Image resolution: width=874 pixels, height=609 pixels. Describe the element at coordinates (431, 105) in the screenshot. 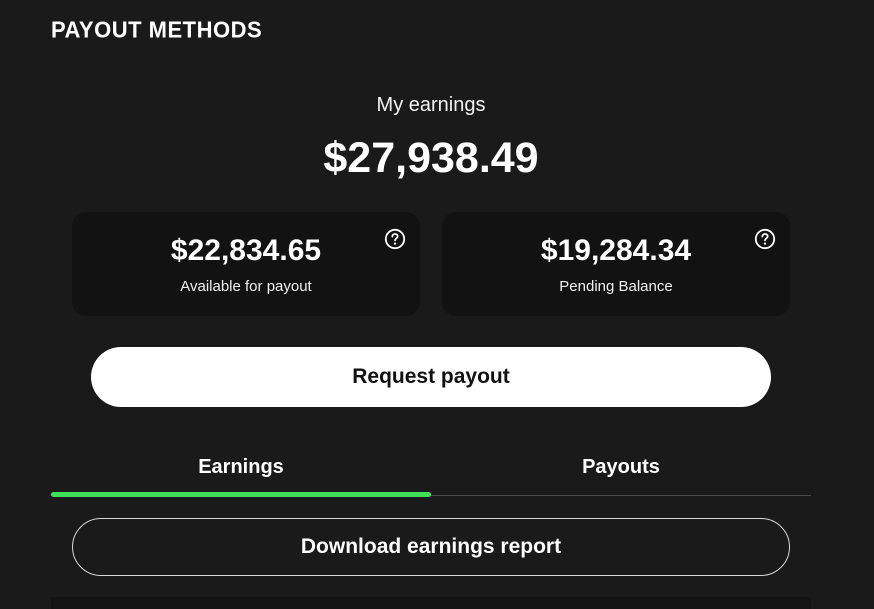

I see `earnings-label: My earnings` at that location.